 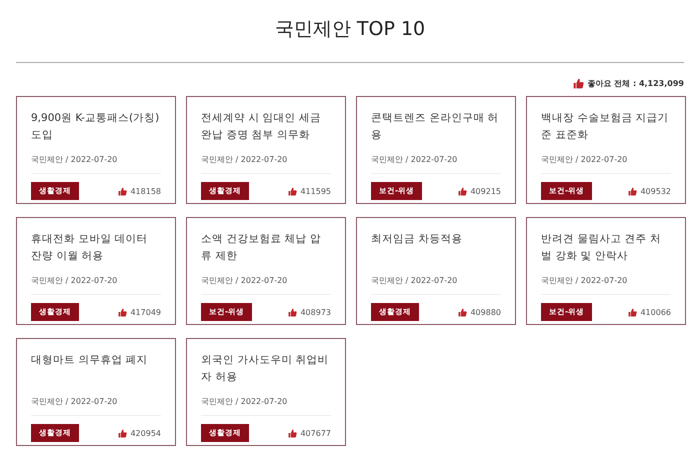 I want to click on proposal-title: 전세계약 시 임대인 세금완납 증명 첨부 의무화, so click(x=261, y=127).